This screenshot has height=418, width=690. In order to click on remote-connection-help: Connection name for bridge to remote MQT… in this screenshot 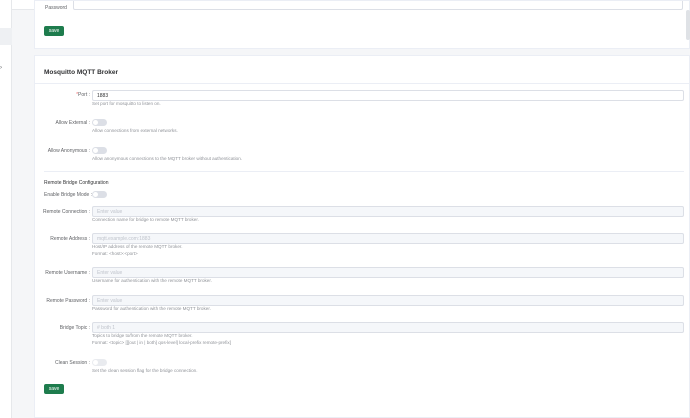, I will do `click(145, 219)`.